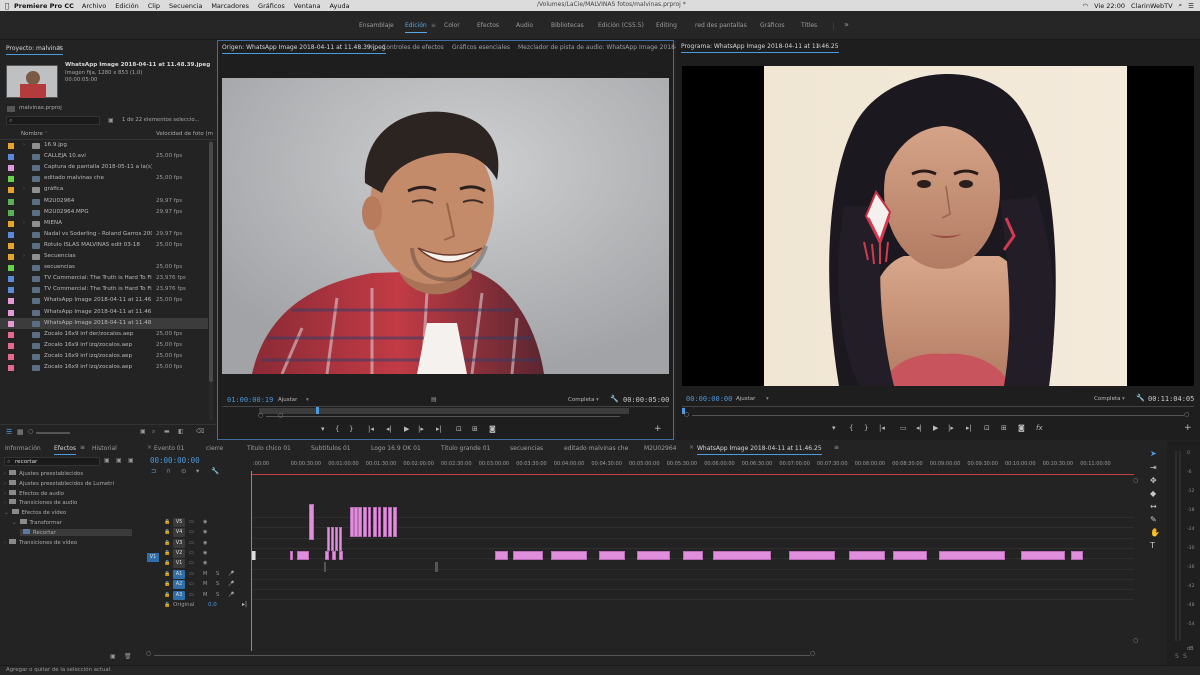 The image size is (1200, 675). I want to click on program-step-back-icon: ◂|, so click(919, 428).